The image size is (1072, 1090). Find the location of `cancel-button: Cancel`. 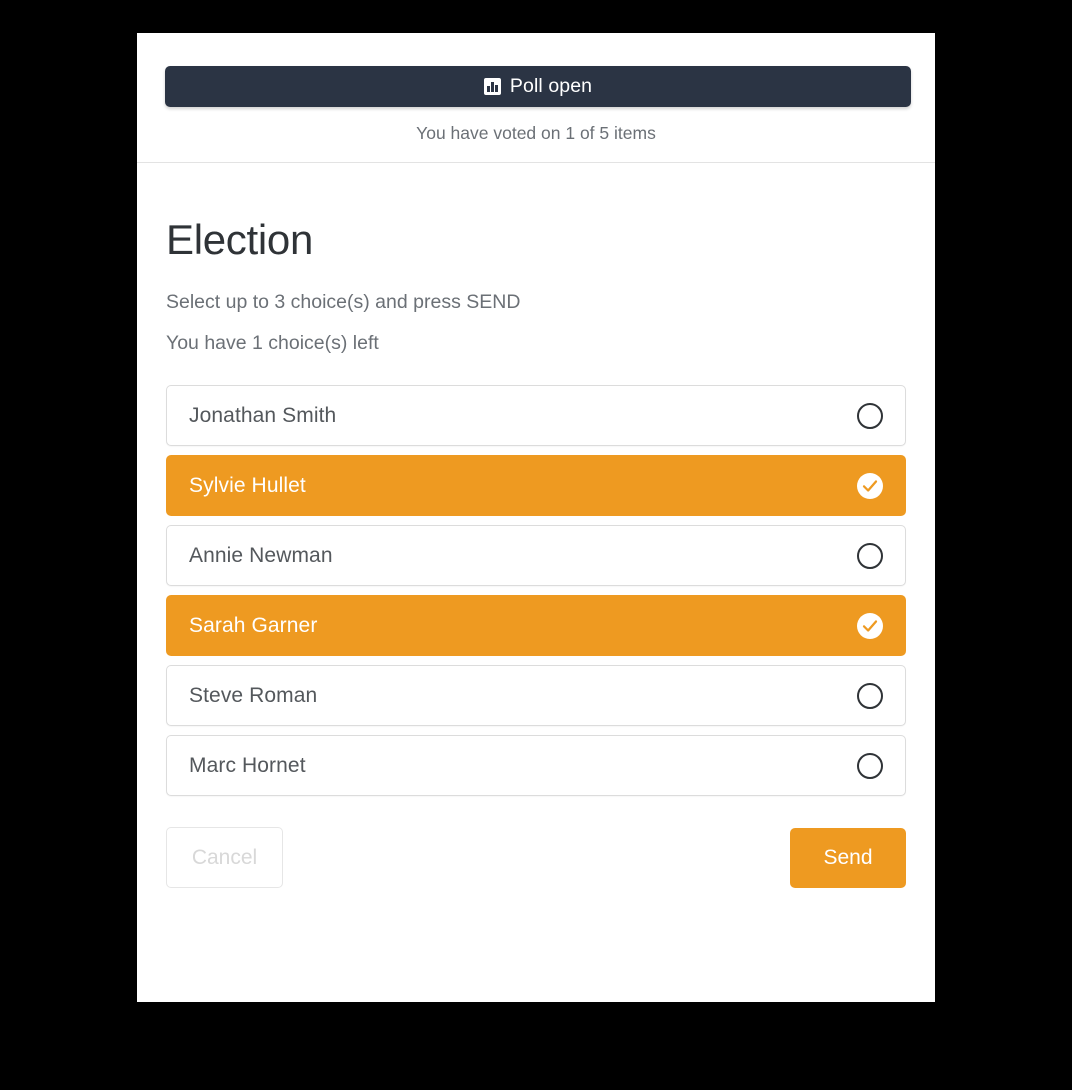

cancel-button: Cancel is located at coordinates (224, 857).